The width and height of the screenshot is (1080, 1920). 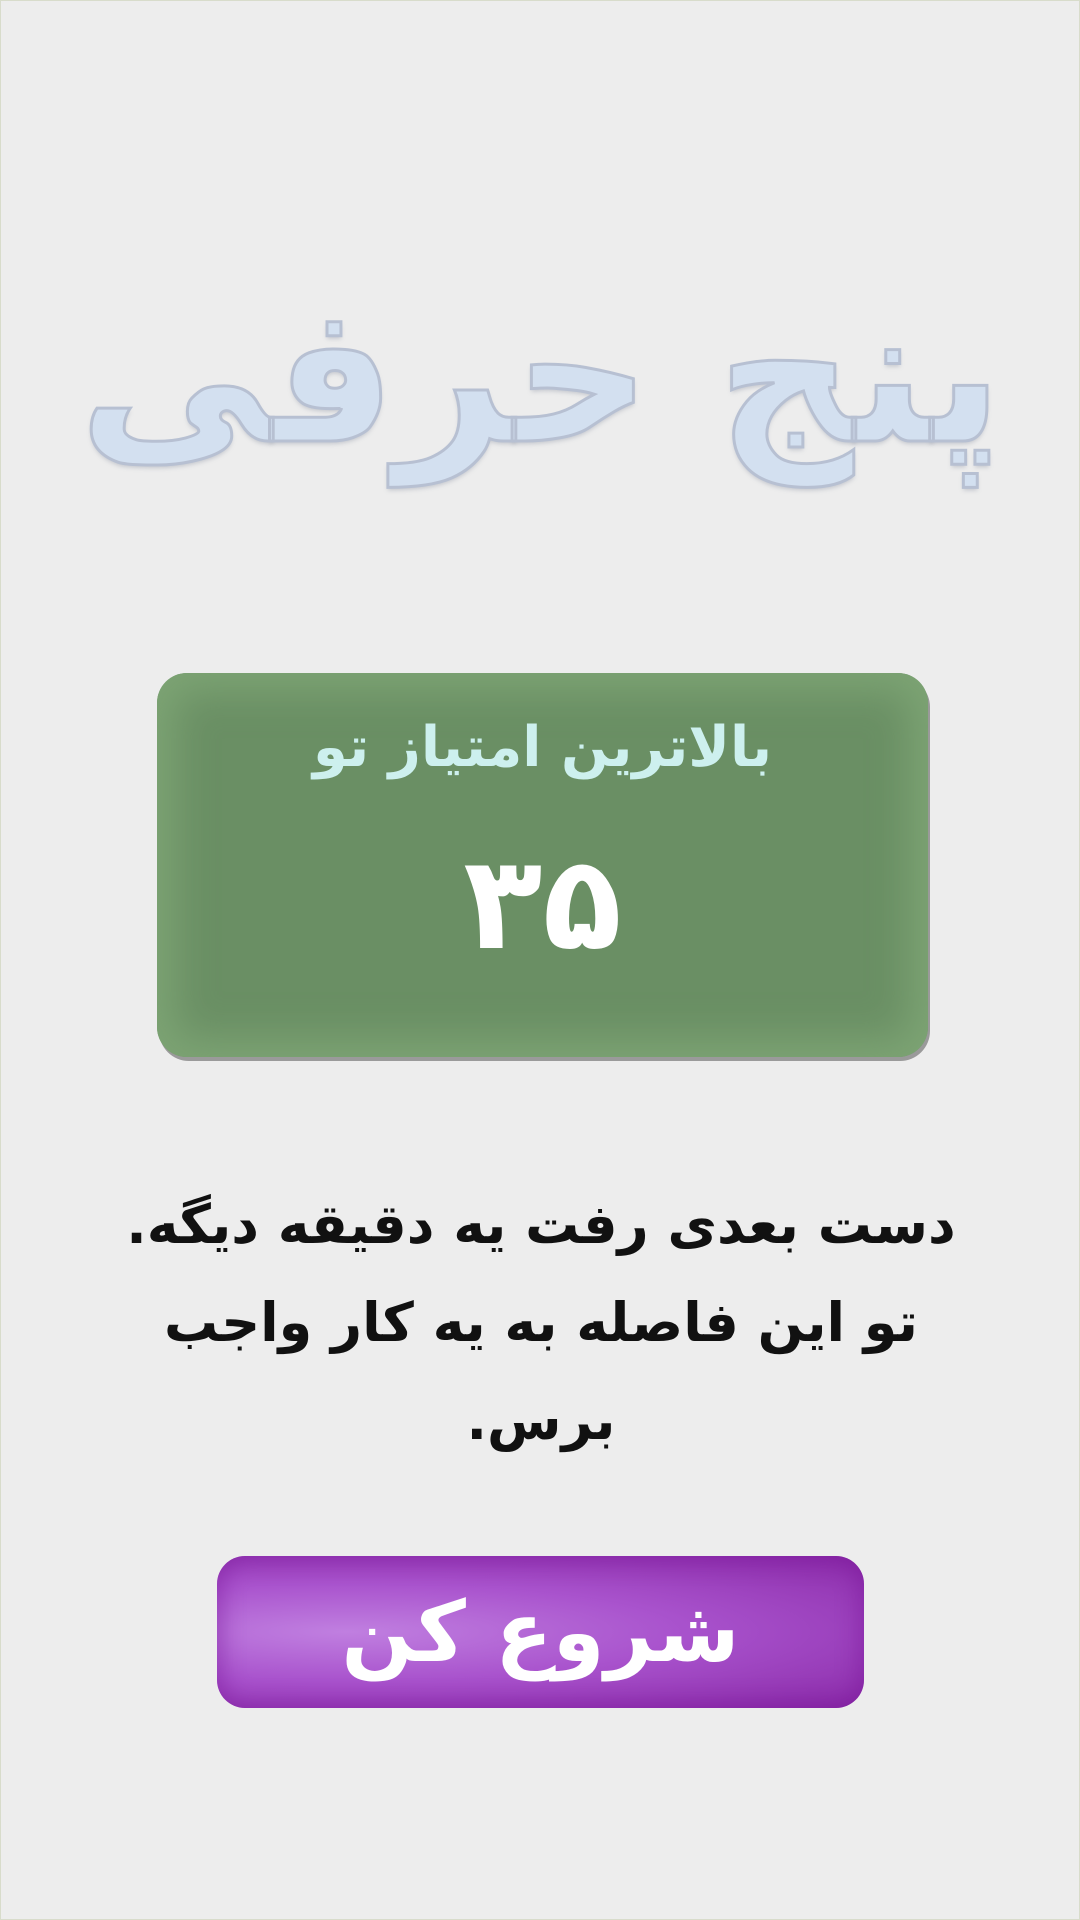 I want to click on high-score-card: بالاترین امتیاز تو ۳۵, so click(x=542, y=865).